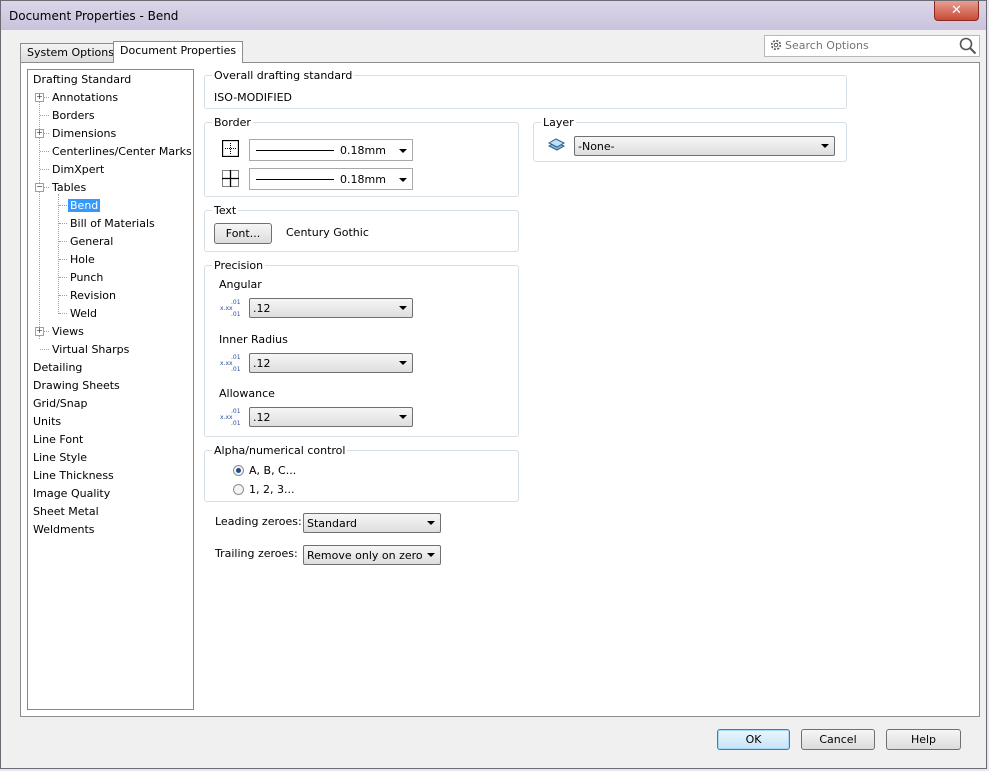 The height and width of the screenshot is (771, 989). I want to click on border-outer-icon, so click(230, 148).